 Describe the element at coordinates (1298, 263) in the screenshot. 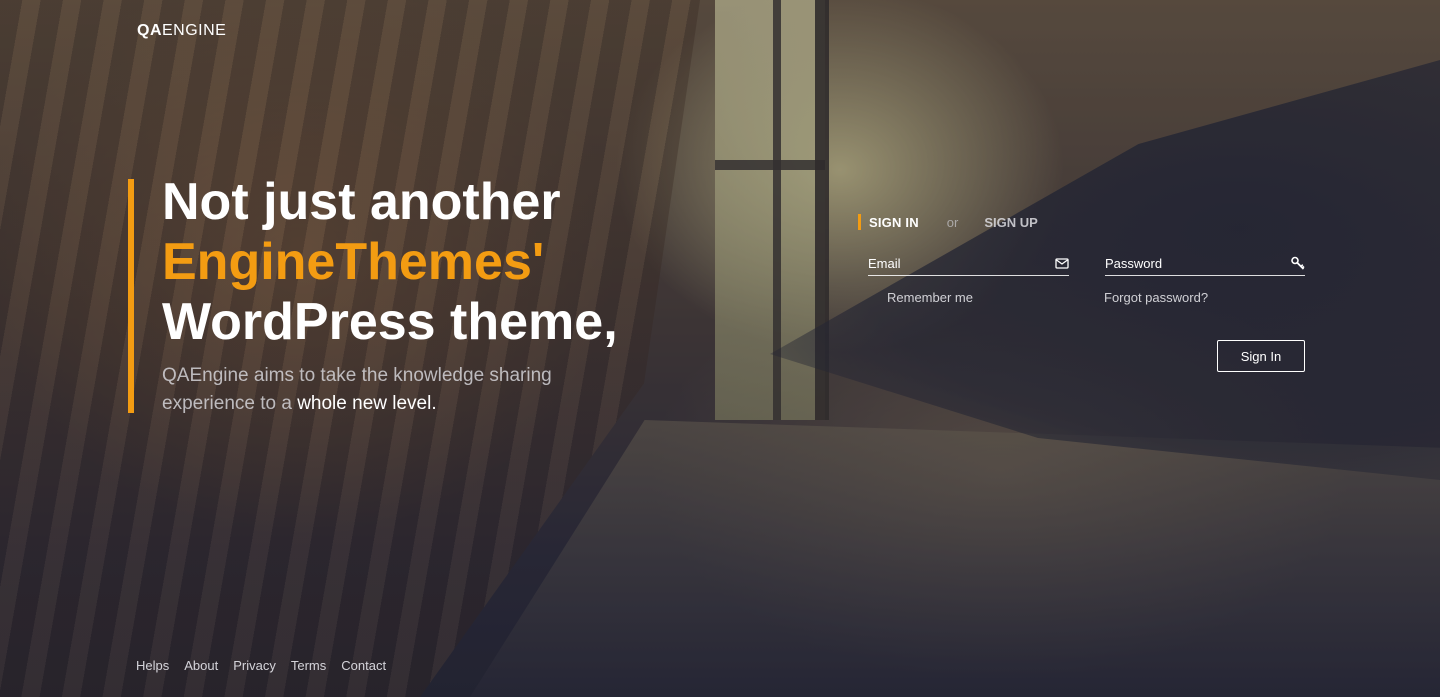

I see `key-icon` at that location.